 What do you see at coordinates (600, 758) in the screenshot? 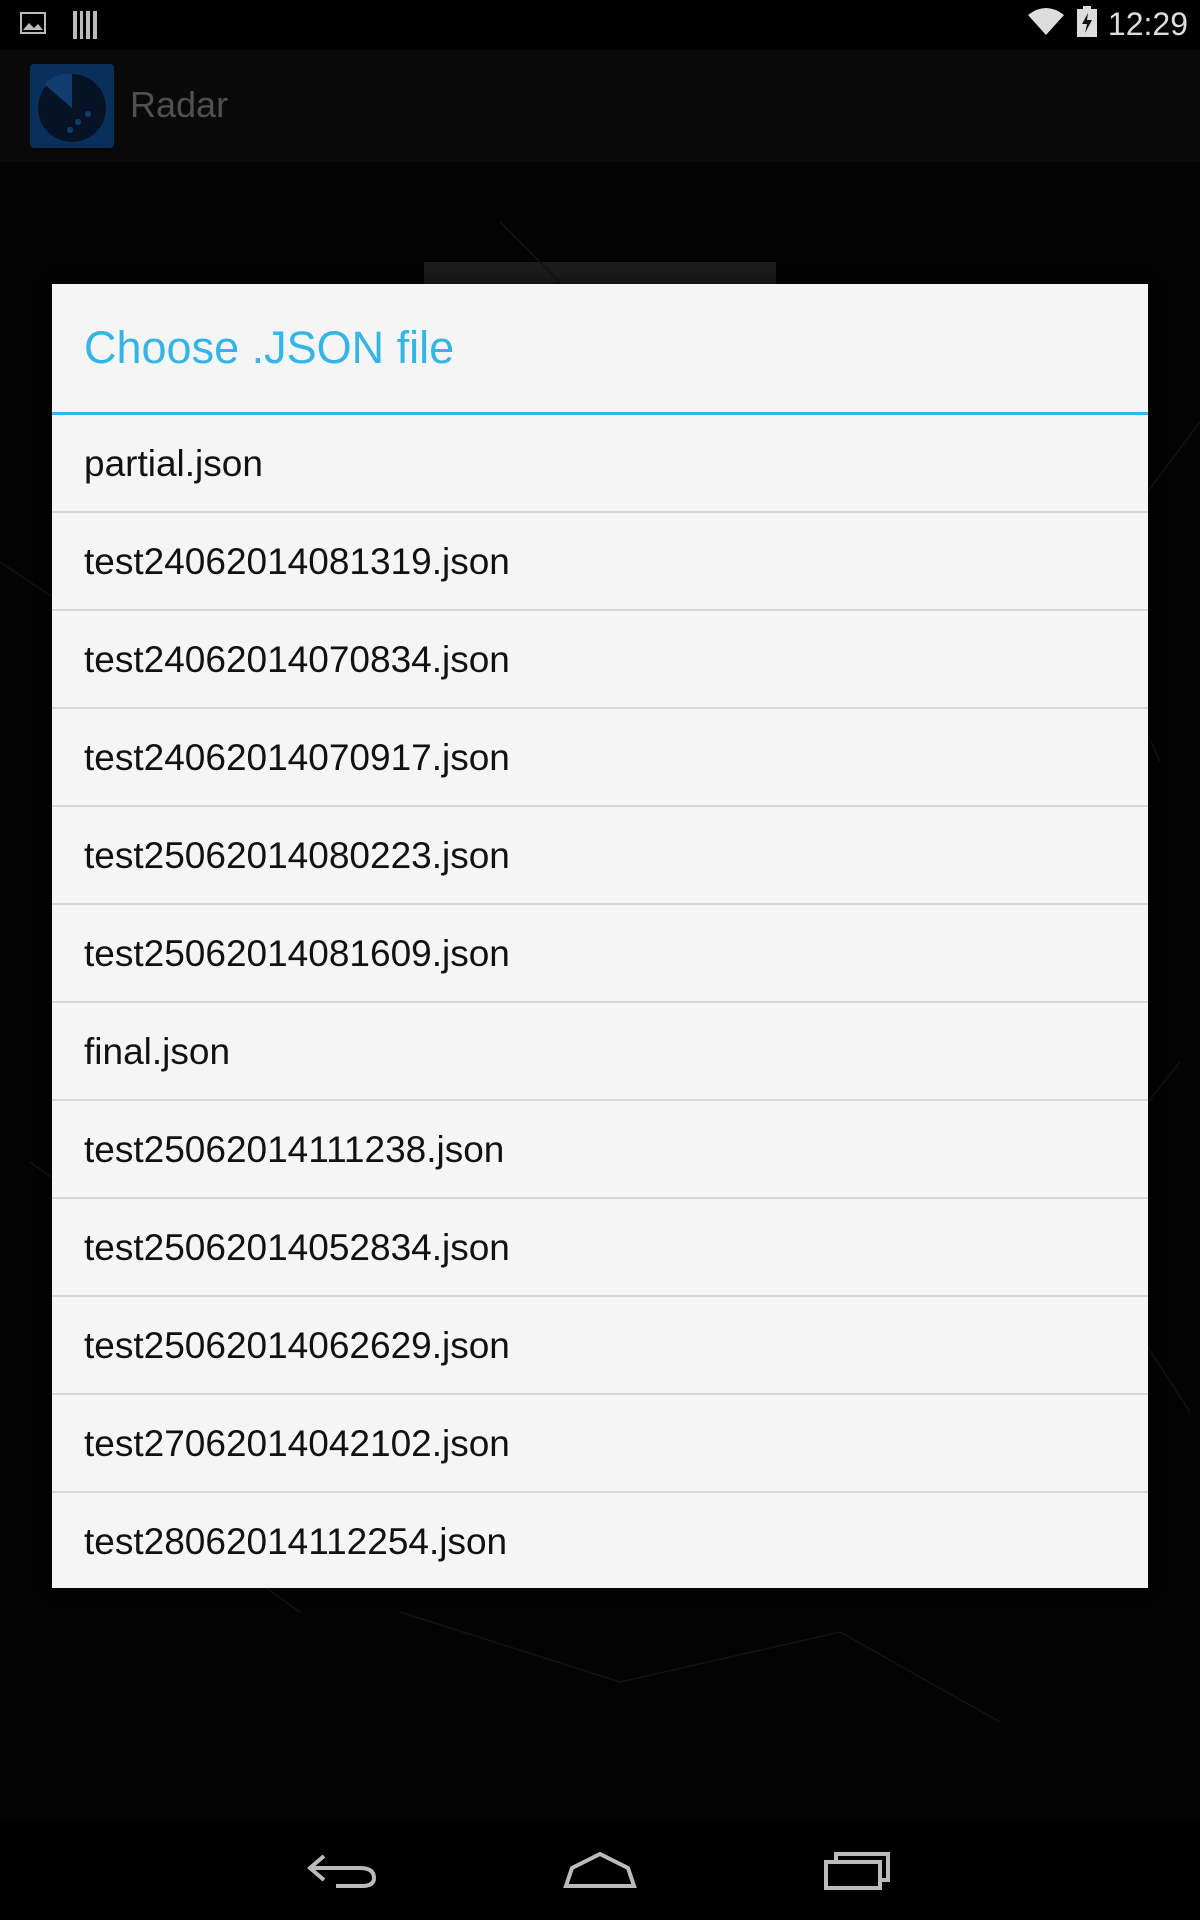
I see `file-item: test24062014070917.json` at bounding box center [600, 758].